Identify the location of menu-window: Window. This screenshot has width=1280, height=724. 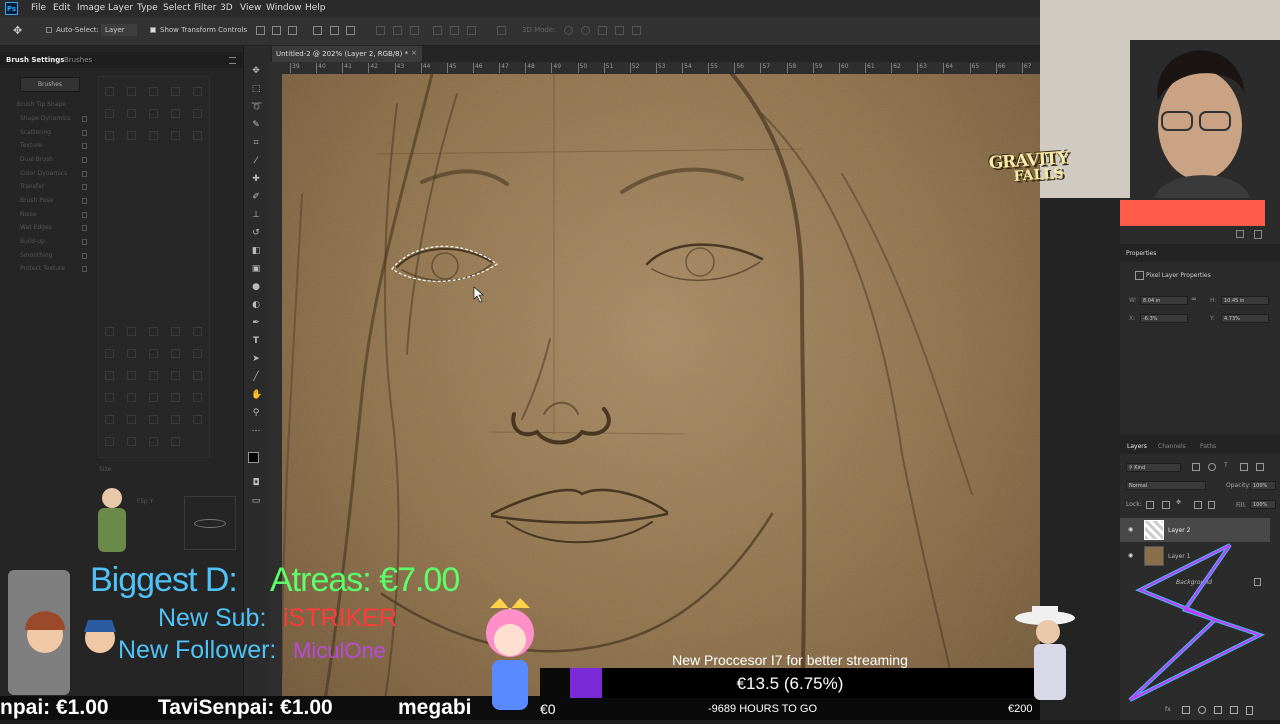
(284, 8).